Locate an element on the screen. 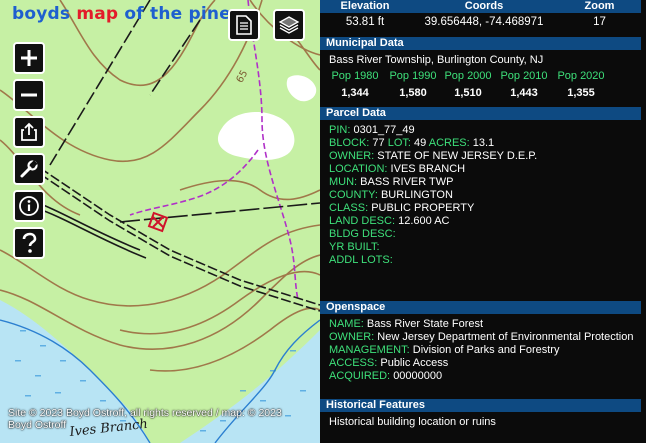 This screenshot has width=646, height=443. historical-text: Historical building location or ruins is located at coordinates (412, 422).